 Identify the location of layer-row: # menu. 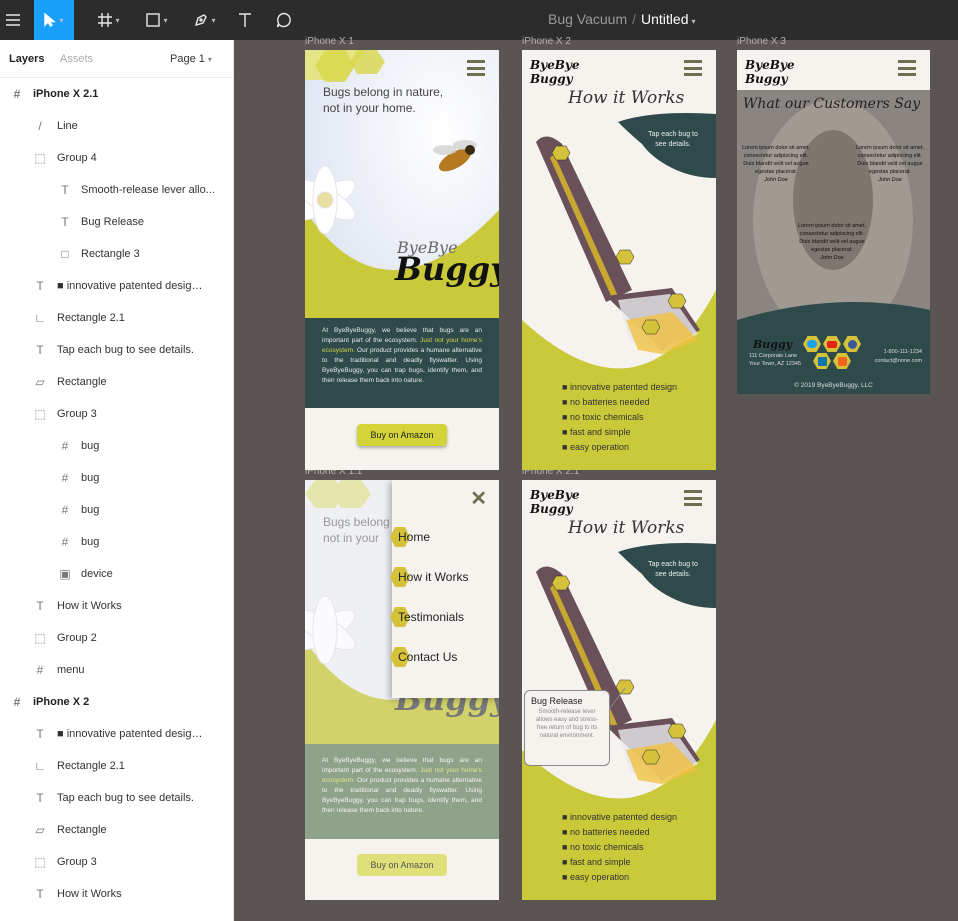
(116, 670).